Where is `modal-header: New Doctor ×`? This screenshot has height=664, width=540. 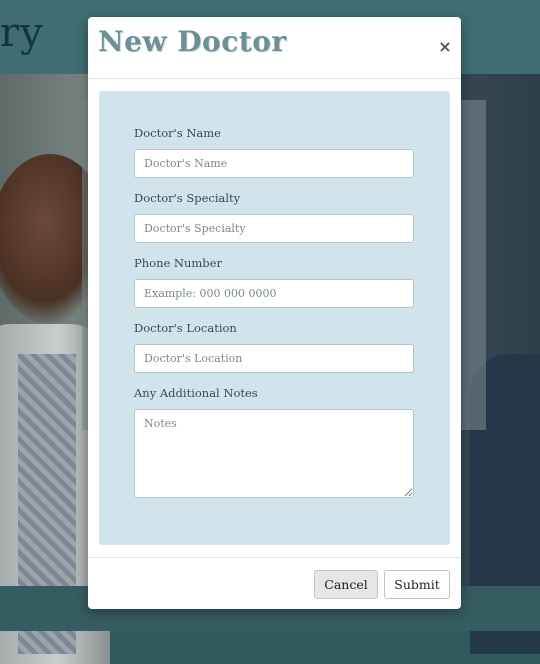 modal-header: New Doctor × is located at coordinates (274, 48).